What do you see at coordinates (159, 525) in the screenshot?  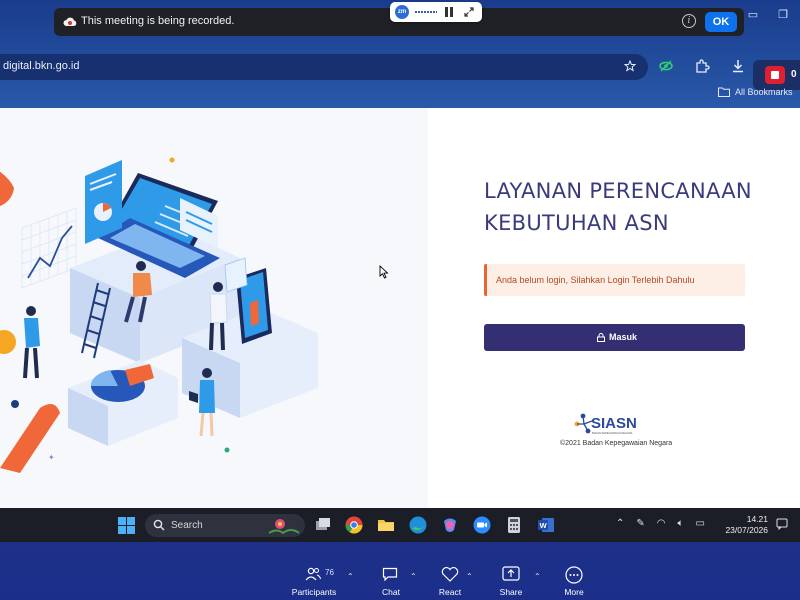 I see `search-icon` at bounding box center [159, 525].